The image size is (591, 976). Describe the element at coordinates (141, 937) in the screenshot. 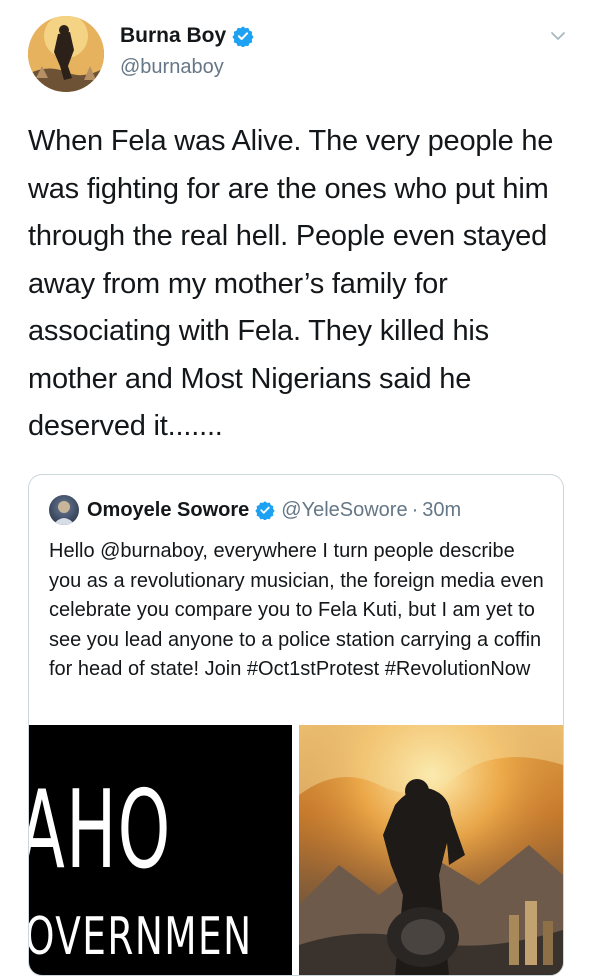

I see `banner-small-text: OVERNMEN` at that location.